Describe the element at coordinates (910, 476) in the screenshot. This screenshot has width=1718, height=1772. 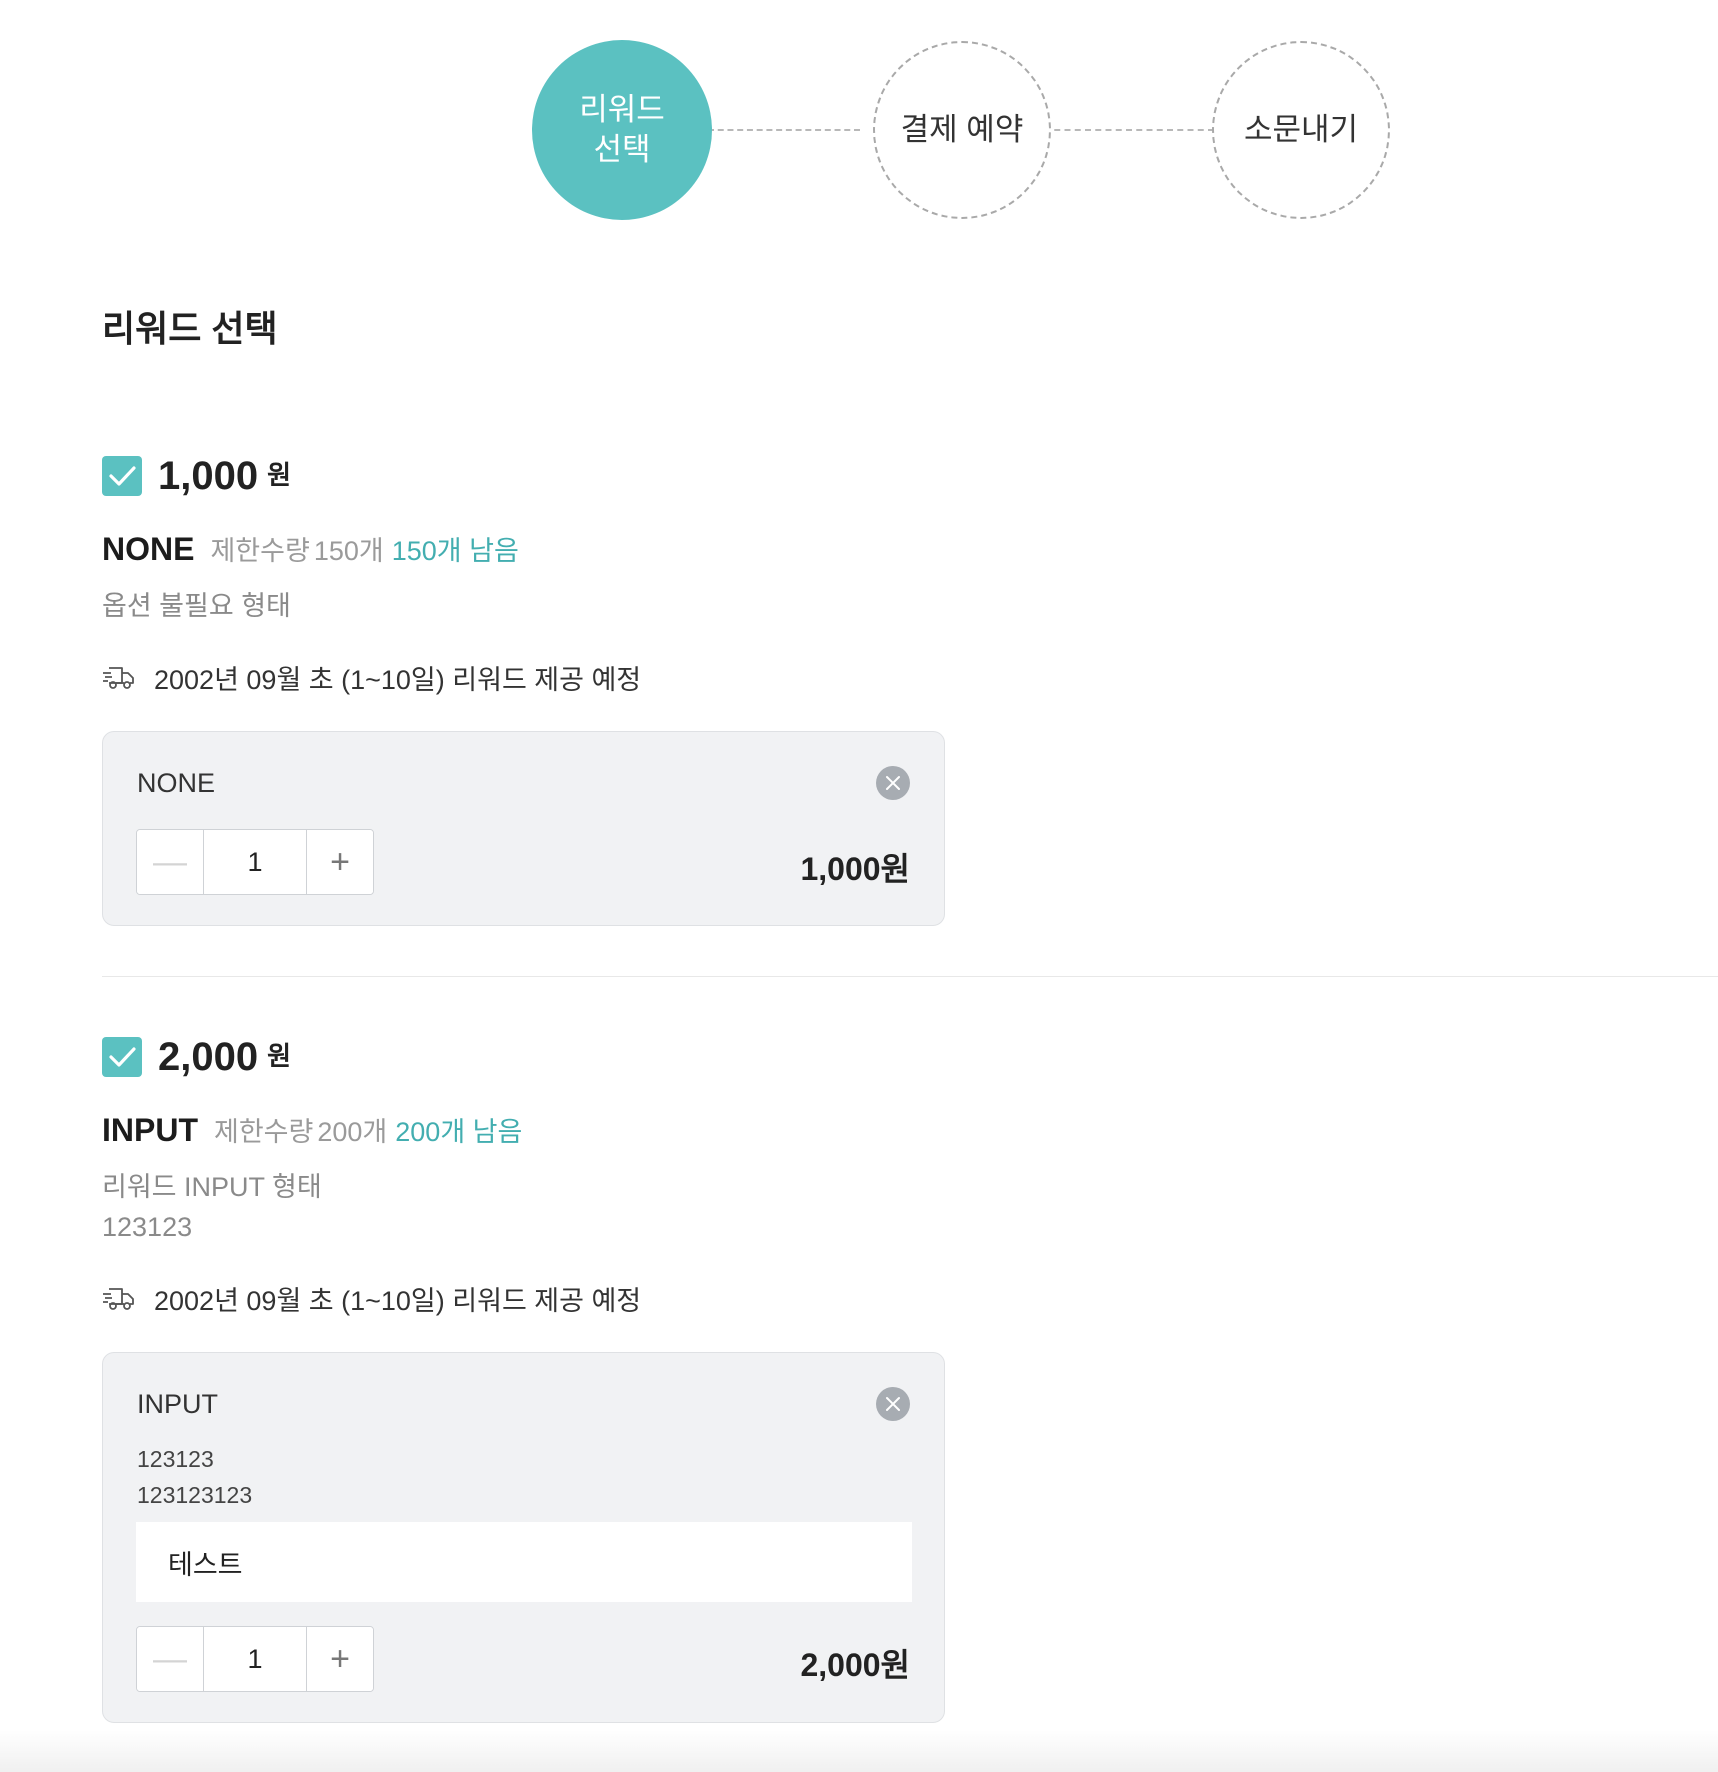
I see `reward-price-row: 1,000 원` at that location.